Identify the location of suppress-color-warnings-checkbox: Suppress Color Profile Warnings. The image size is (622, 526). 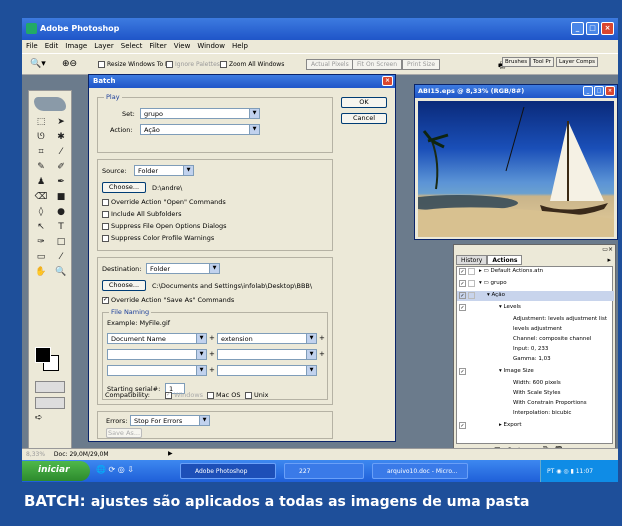
(158, 238).